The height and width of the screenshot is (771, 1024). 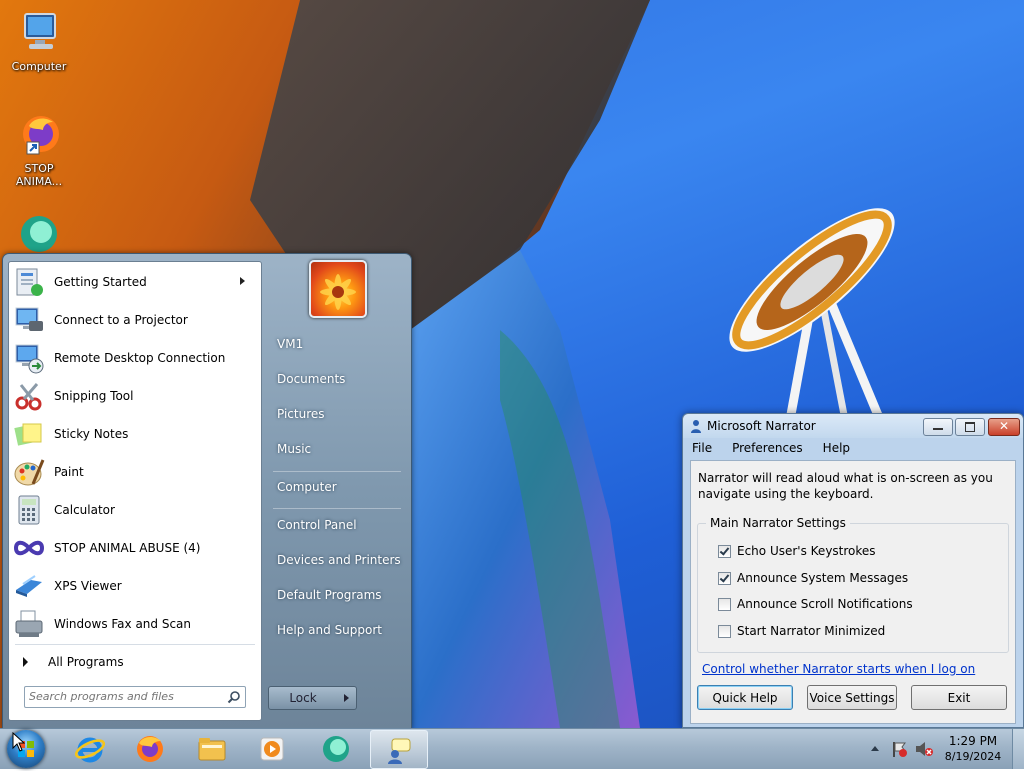 I want to click on shutdown-options-button, so click(x=346, y=698).